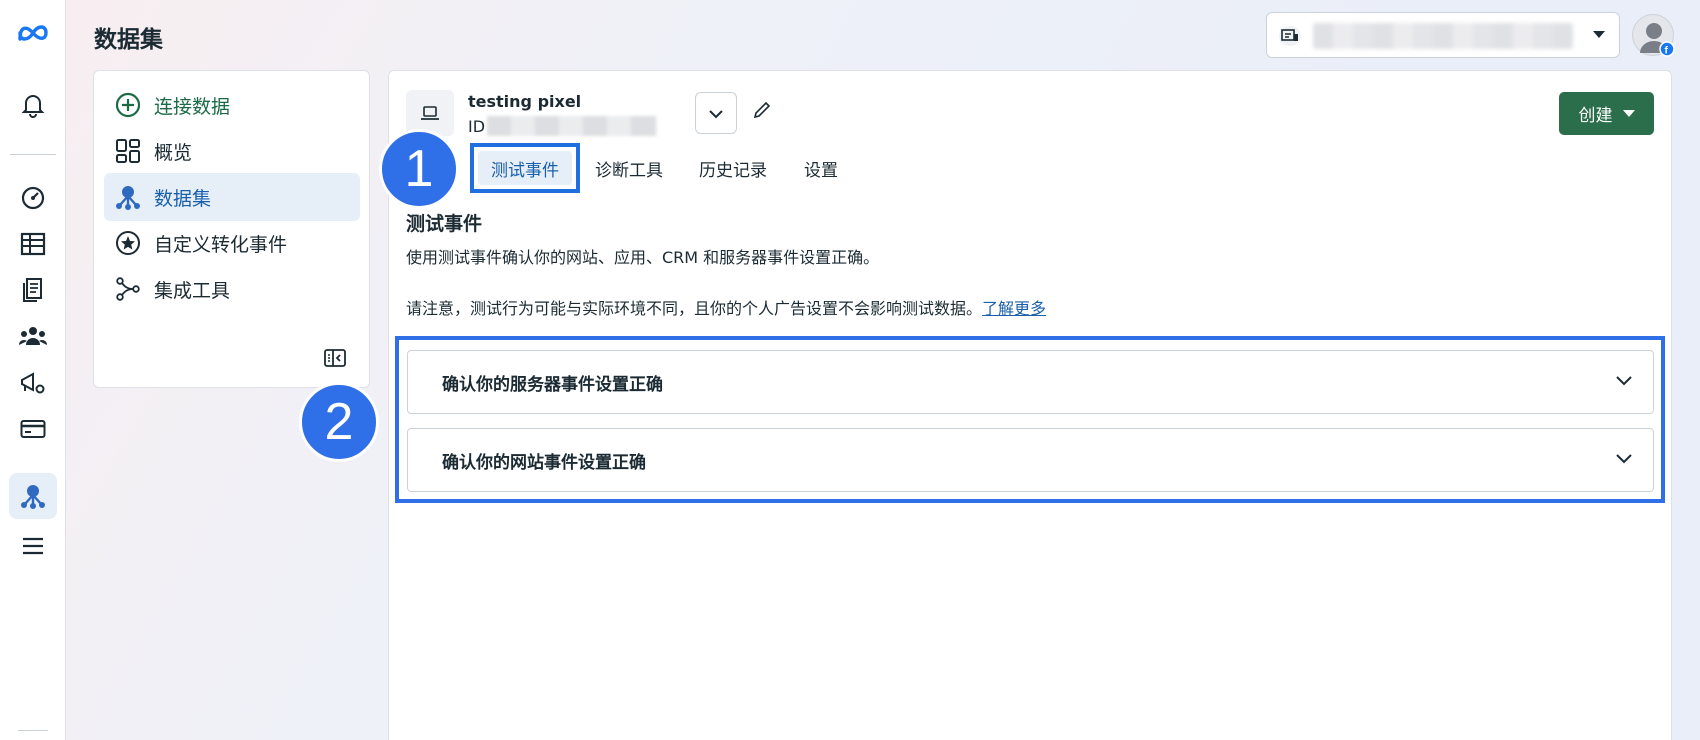 This screenshot has height=740, width=1700. Describe the element at coordinates (232, 289) in the screenshot. I see `nav-item-integrations: 集成工具` at that location.